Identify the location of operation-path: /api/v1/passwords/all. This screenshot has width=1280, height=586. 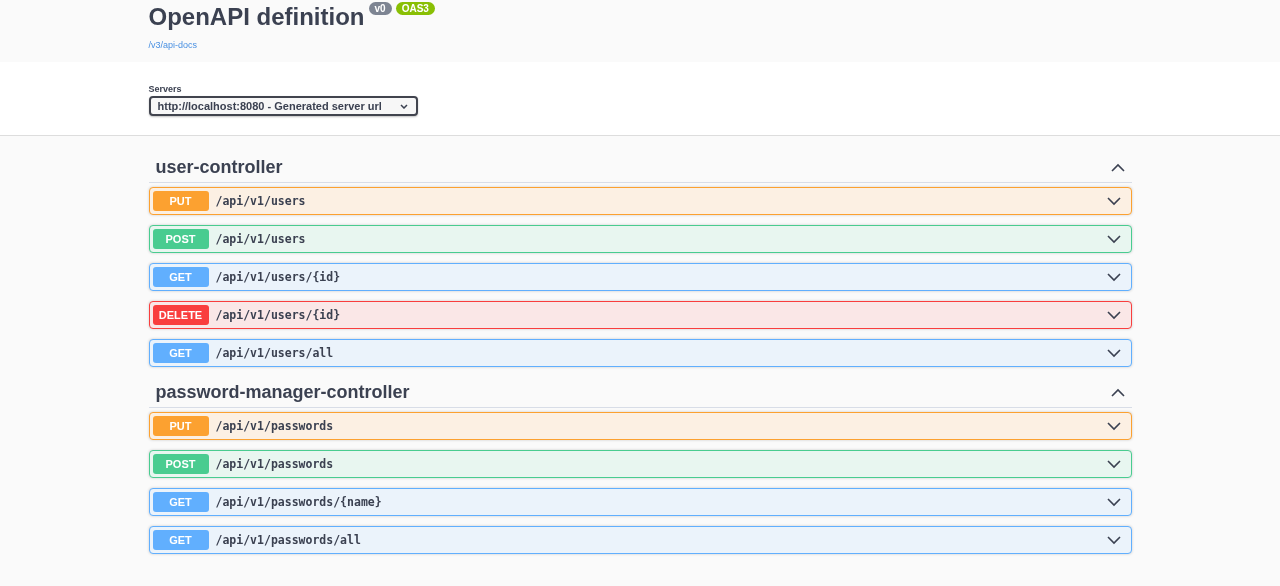
(288, 540).